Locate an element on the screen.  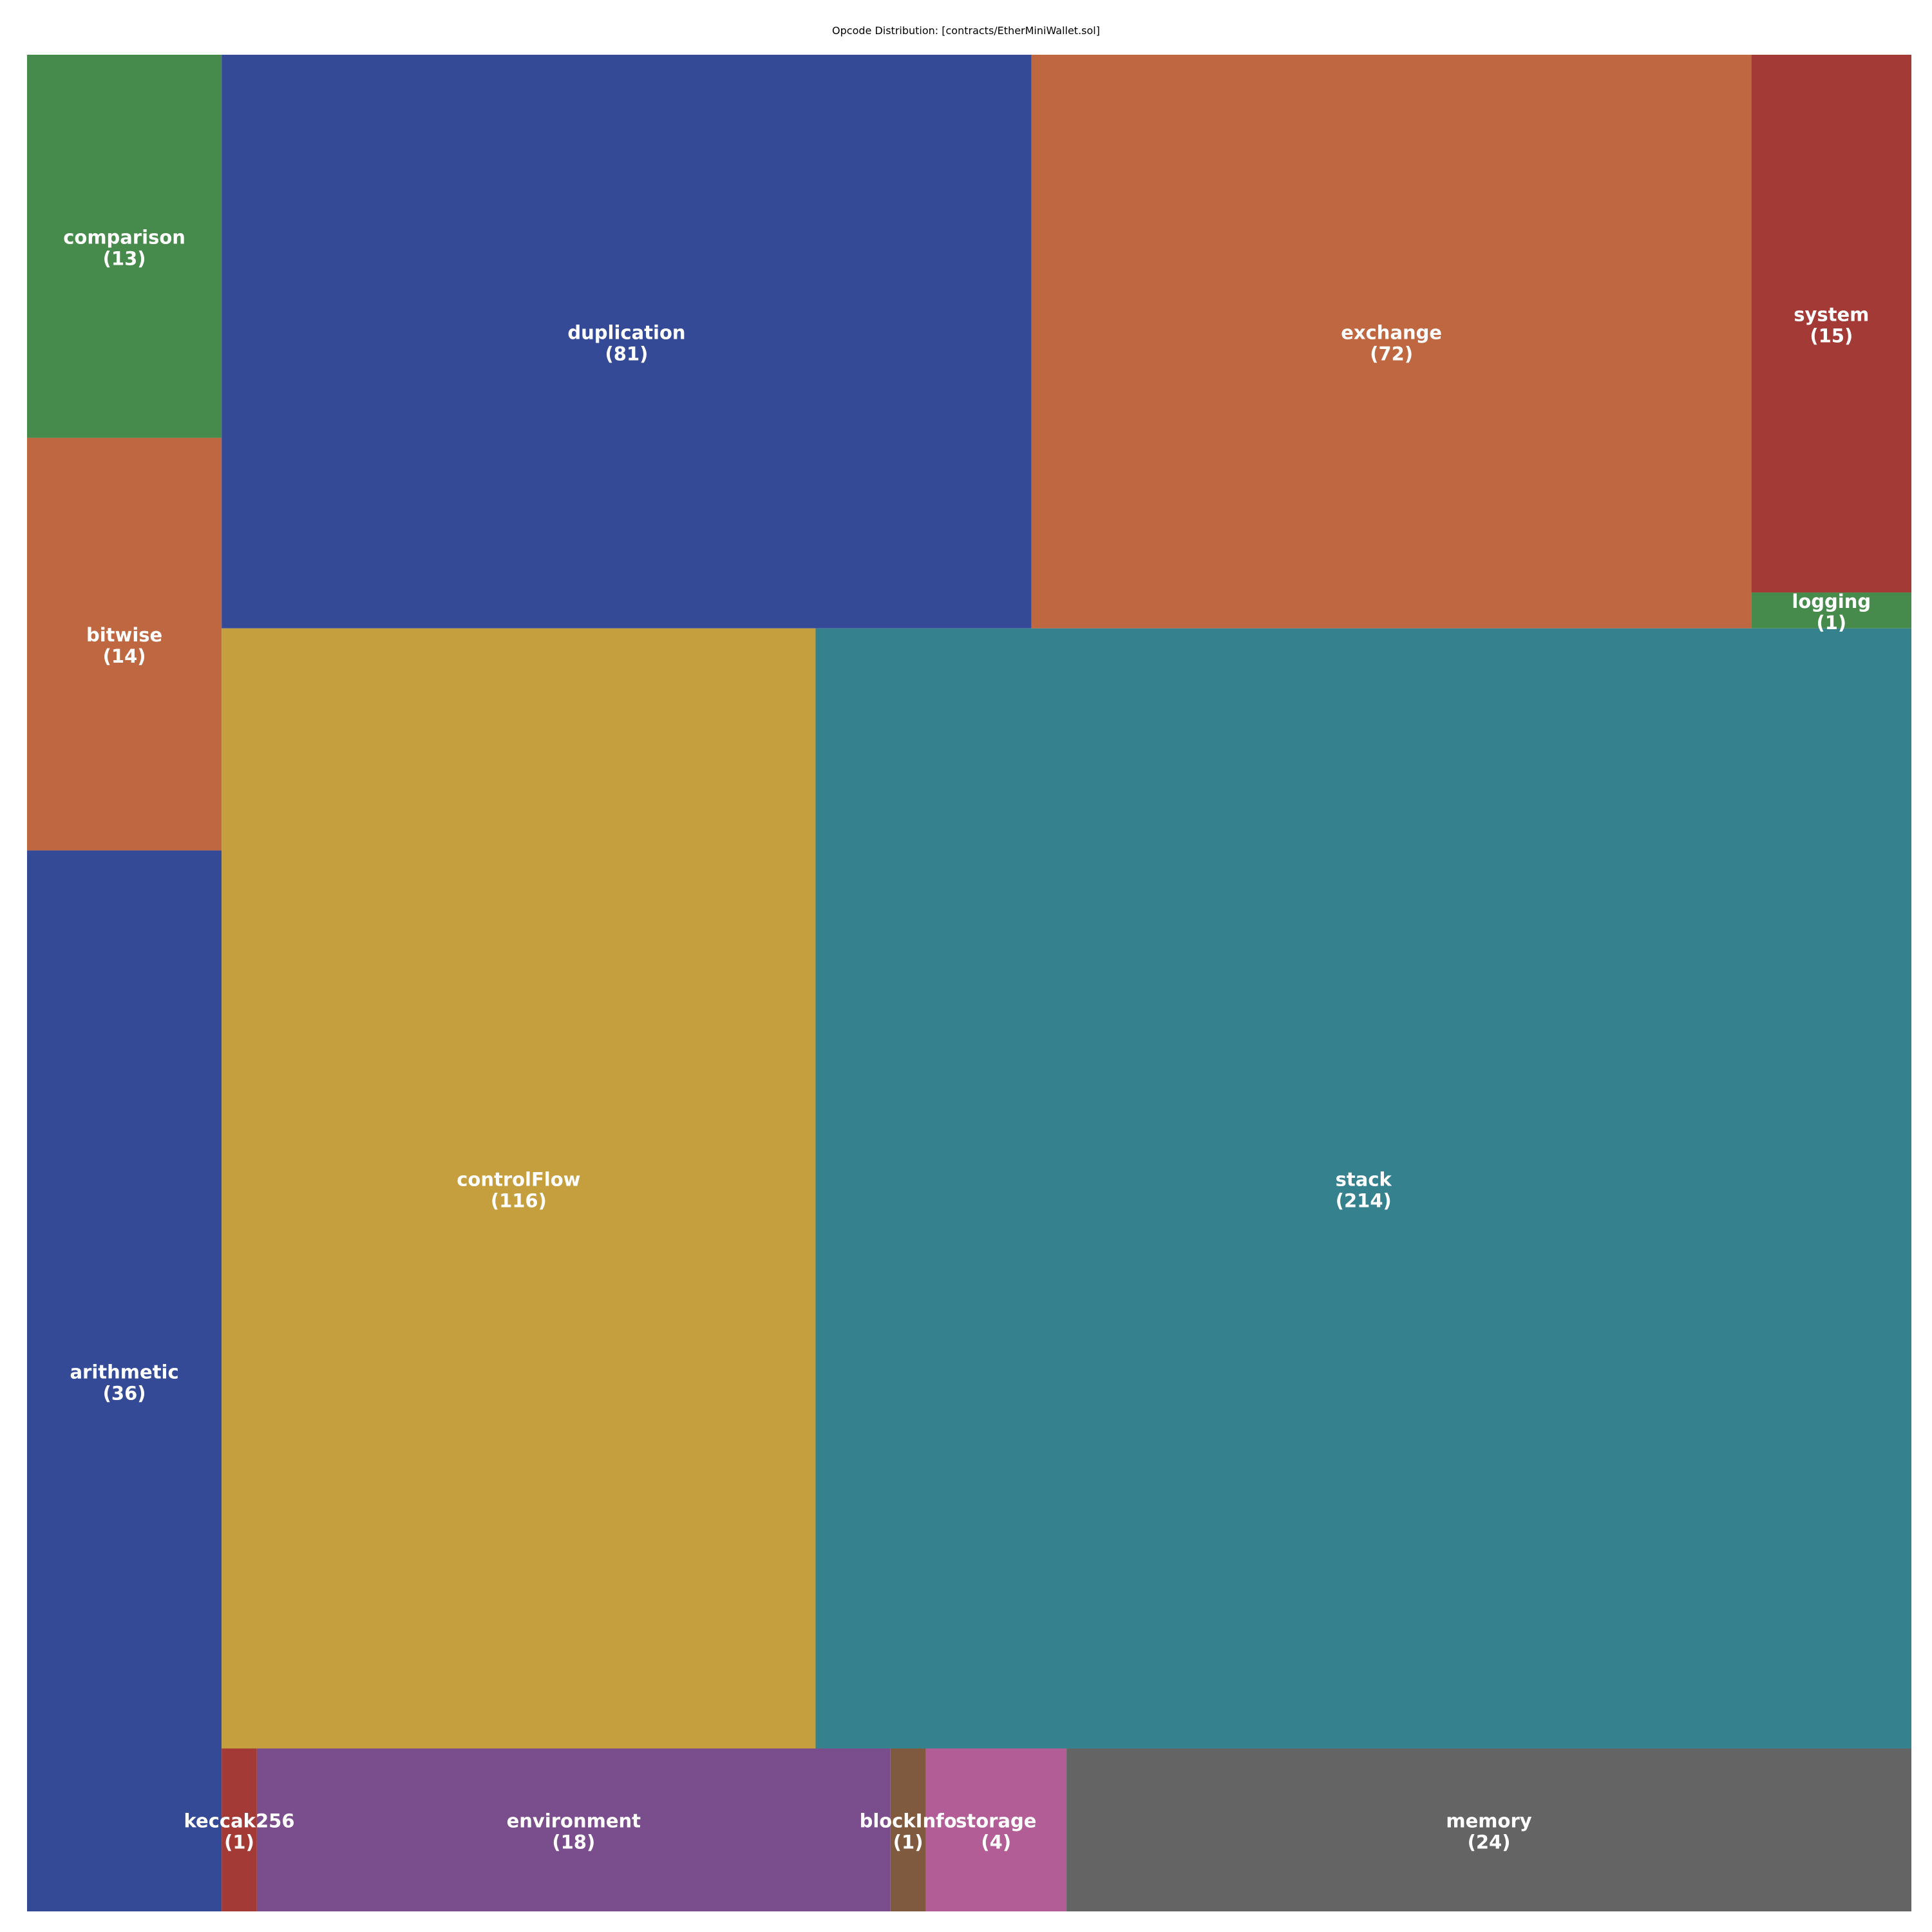
tile-value-environment: (18) is located at coordinates (573, 1843).